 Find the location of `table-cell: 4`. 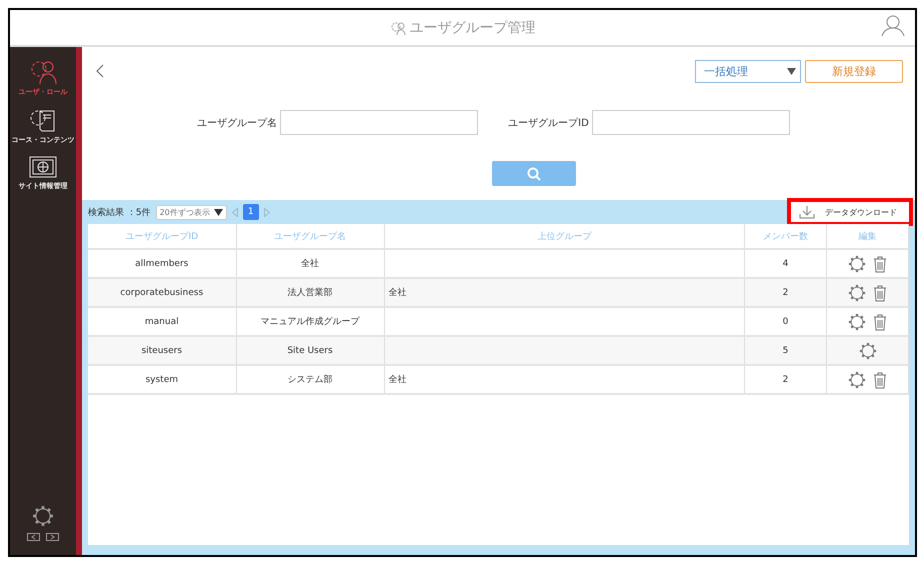

table-cell: 4 is located at coordinates (785, 263).